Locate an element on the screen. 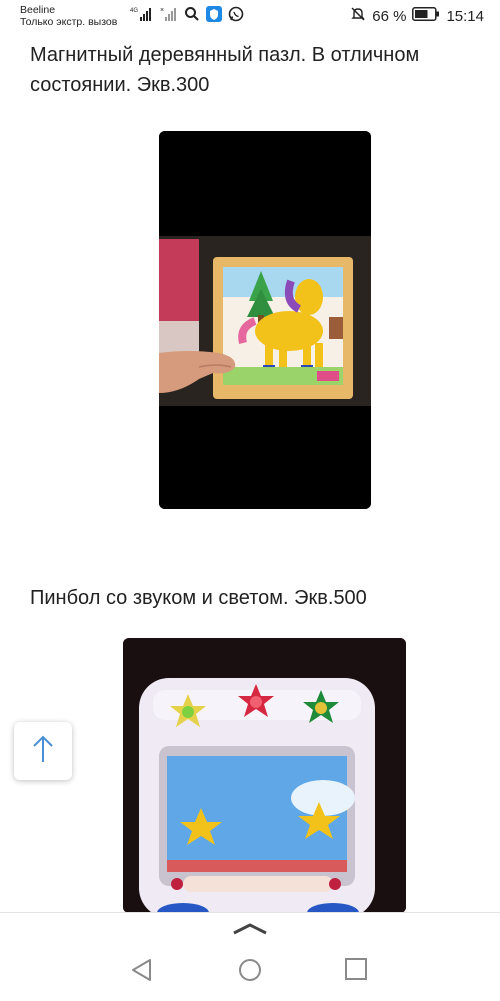  carrier-info: Beeline Только экстр. вызов is located at coordinates (68, 16).